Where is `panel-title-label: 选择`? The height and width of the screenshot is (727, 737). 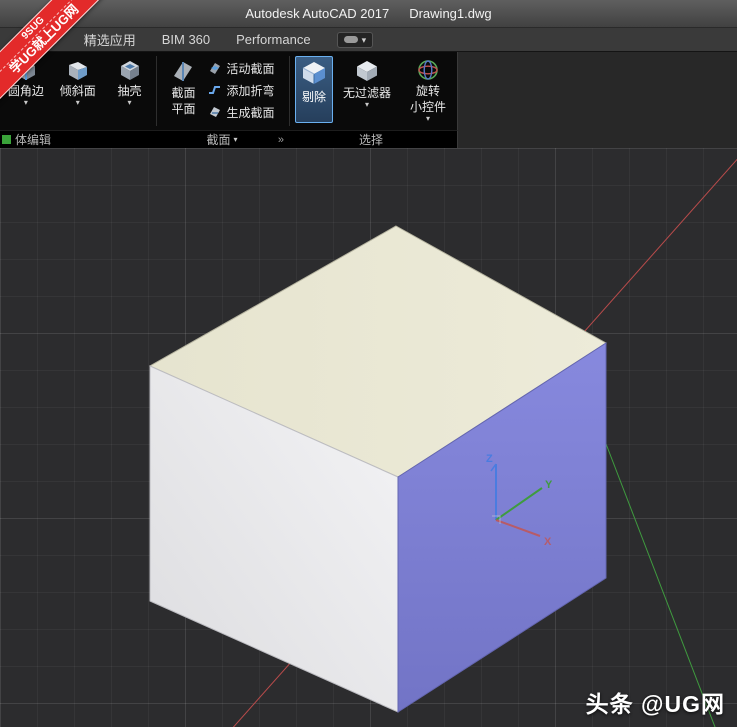 panel-title-label: 选择 is located at coordinates (370, 140).